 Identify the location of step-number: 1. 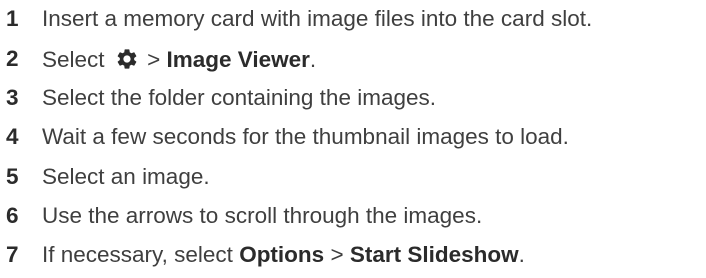
(12, 19).